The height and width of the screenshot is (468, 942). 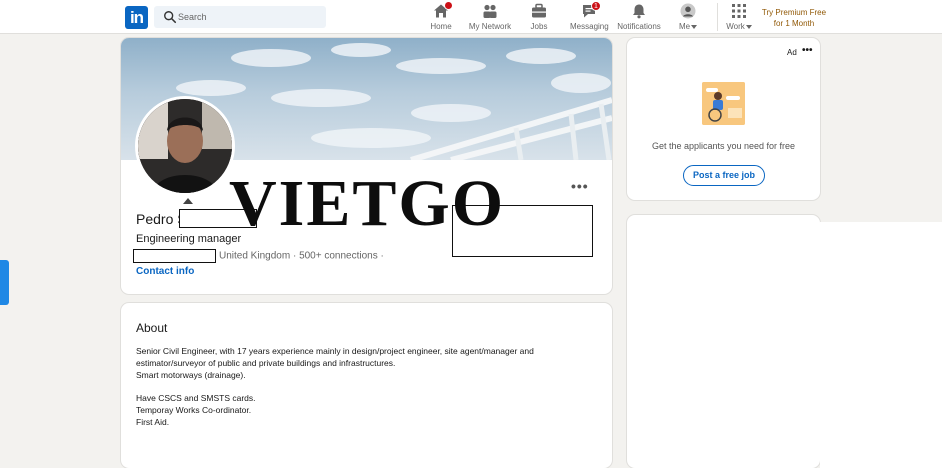 What do you see at coordinates (152, 328) in the screenshot?
I see `about-title: About` at bounding box center [152, 328].